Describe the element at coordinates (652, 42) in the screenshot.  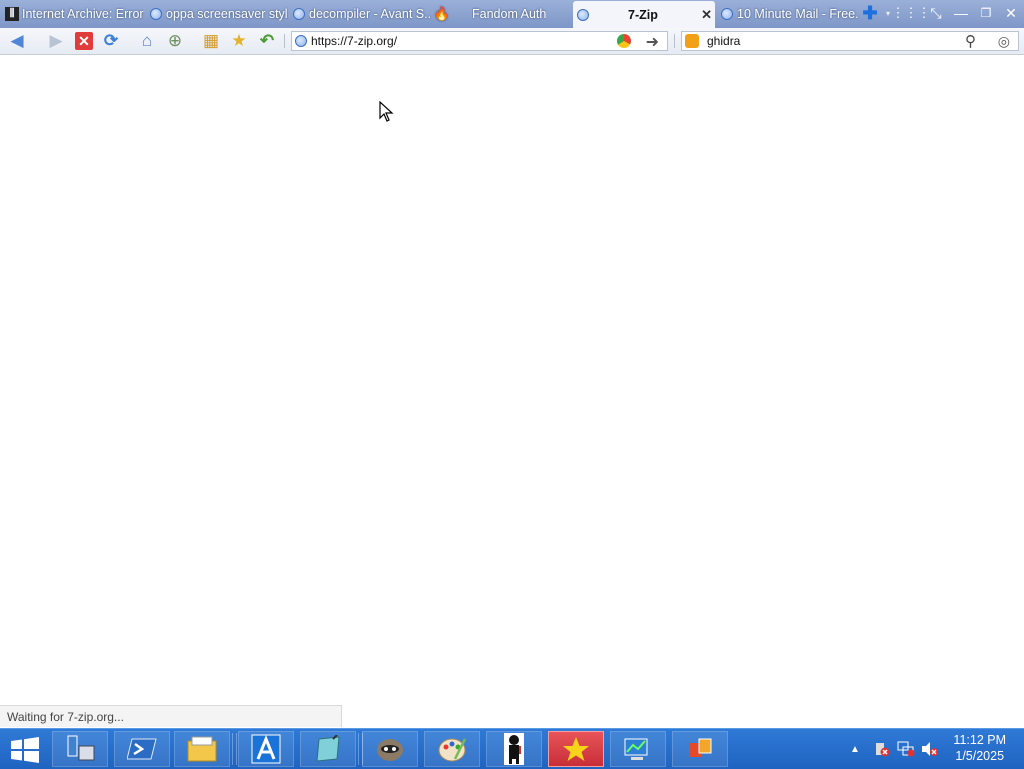
I see `go-arrow-icon: ➜` at that location.